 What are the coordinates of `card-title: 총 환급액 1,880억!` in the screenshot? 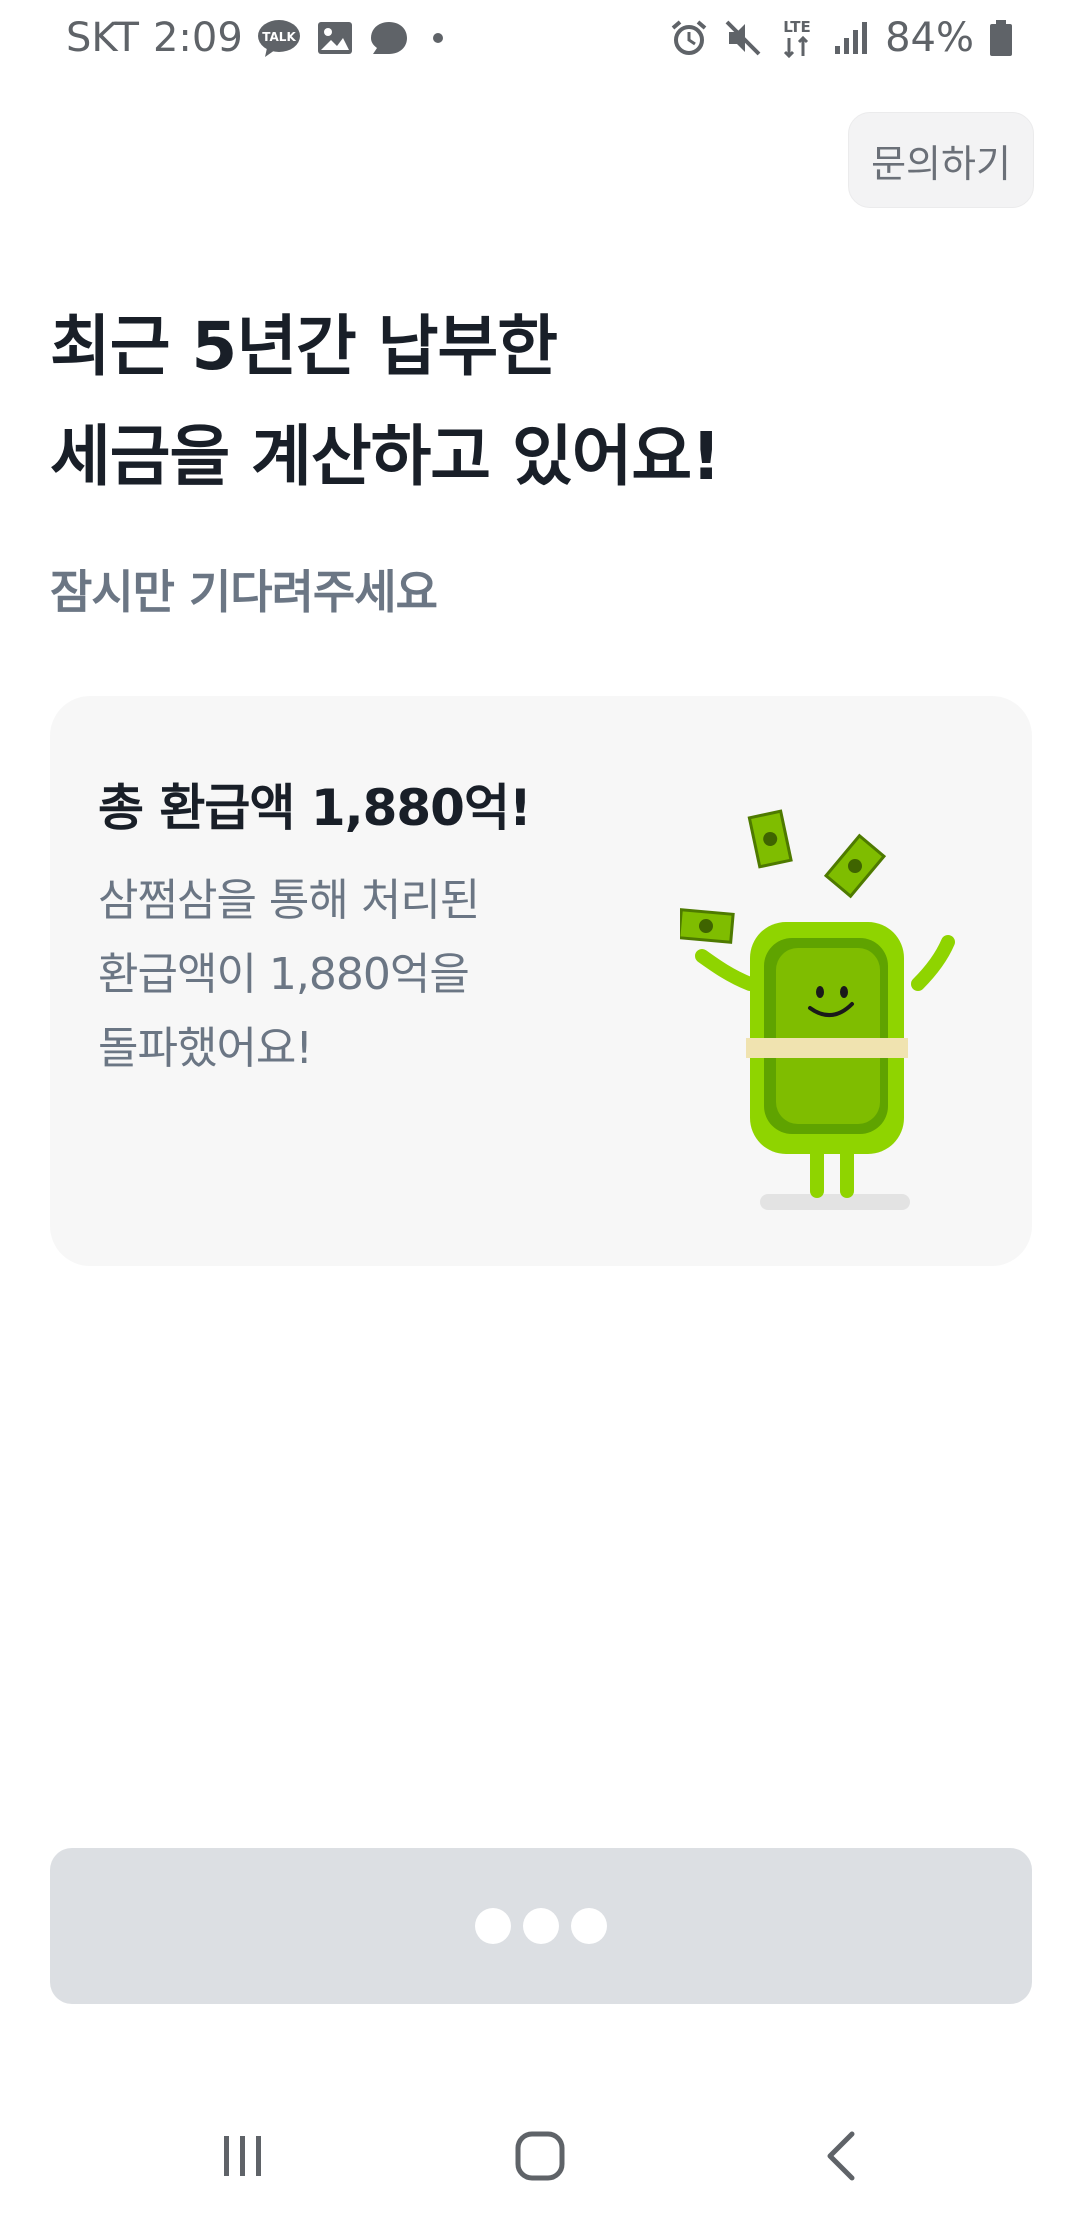 It's located at (315, 808).